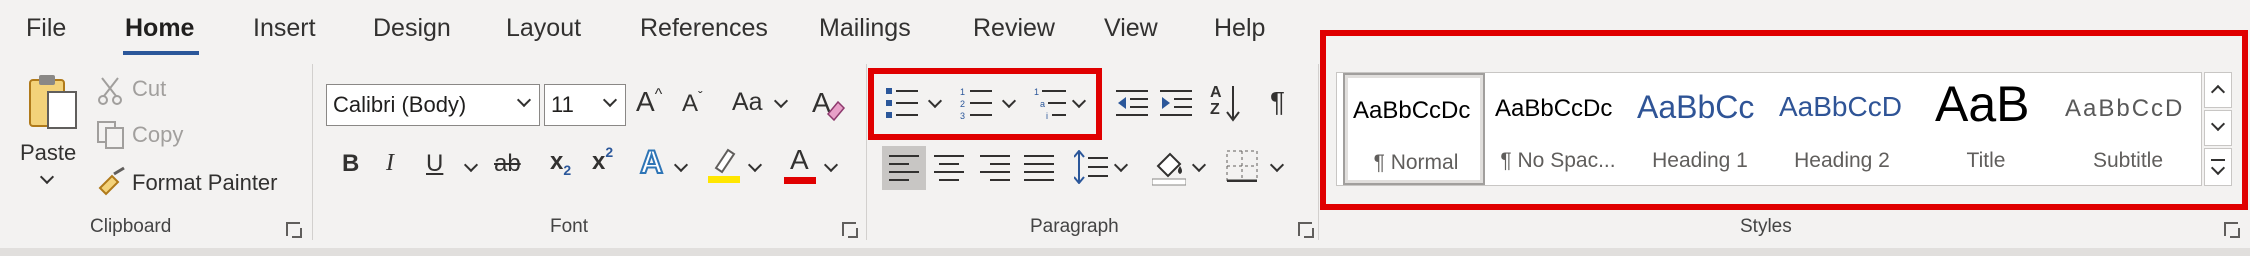  I want to click on paintbrush-icon, so click(111, 181).